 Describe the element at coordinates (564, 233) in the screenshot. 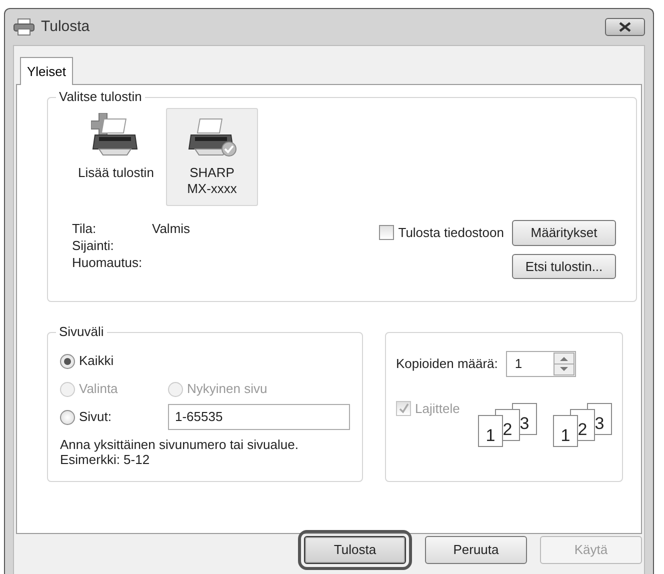

I see `preferences-button: Määritykset` at that location.